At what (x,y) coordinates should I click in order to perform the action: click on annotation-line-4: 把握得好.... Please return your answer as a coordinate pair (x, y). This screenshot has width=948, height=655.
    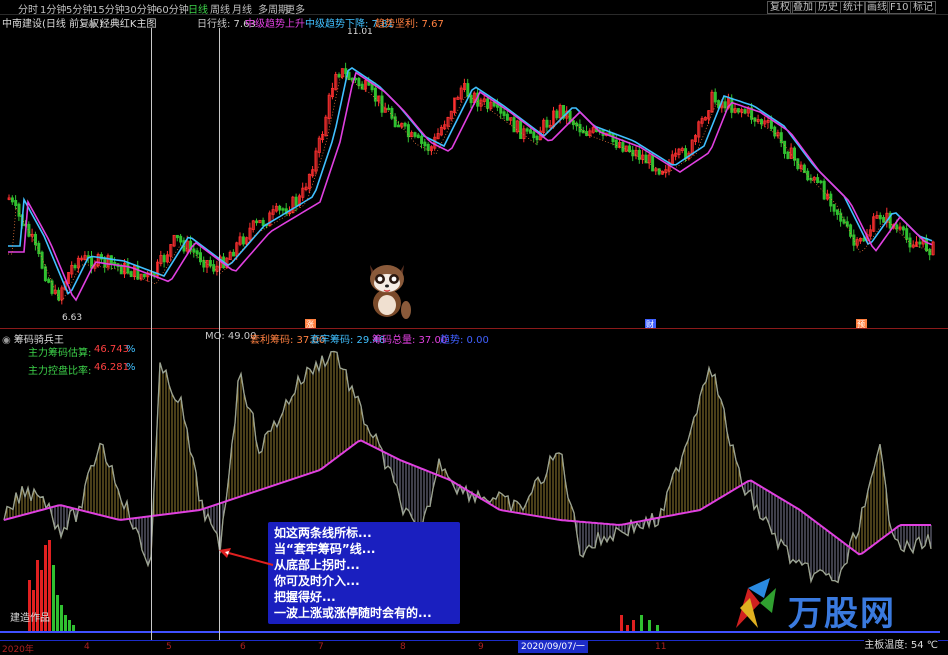
    Looking at the image, I should click on (305, 597).